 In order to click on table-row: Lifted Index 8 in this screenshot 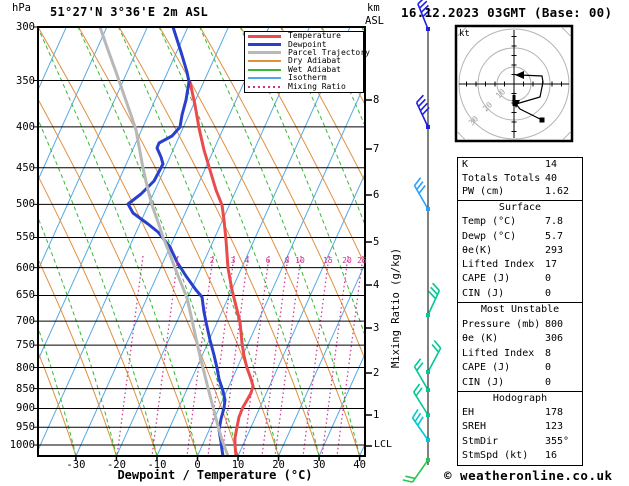, I will do `click(520, 354)`.